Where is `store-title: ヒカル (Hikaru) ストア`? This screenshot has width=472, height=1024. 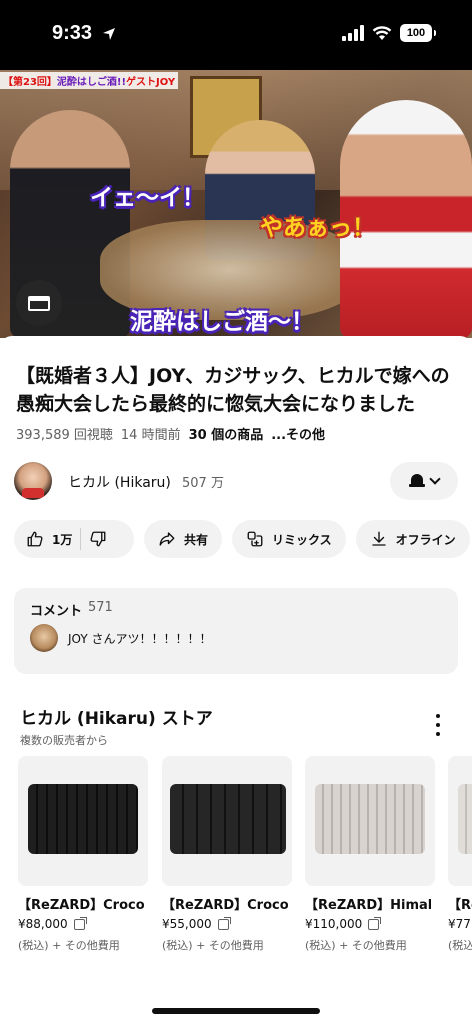 store-title: ヒカル (Hikaru) ストア is located at coordinates (116, 719).